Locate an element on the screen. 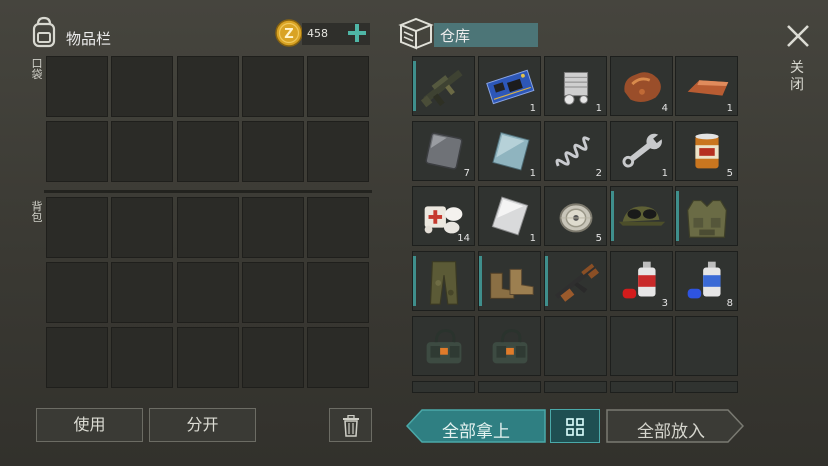 This screenshot has width=828, height=466. cap-with-goggles-icon is located at coordinates (642, 216).